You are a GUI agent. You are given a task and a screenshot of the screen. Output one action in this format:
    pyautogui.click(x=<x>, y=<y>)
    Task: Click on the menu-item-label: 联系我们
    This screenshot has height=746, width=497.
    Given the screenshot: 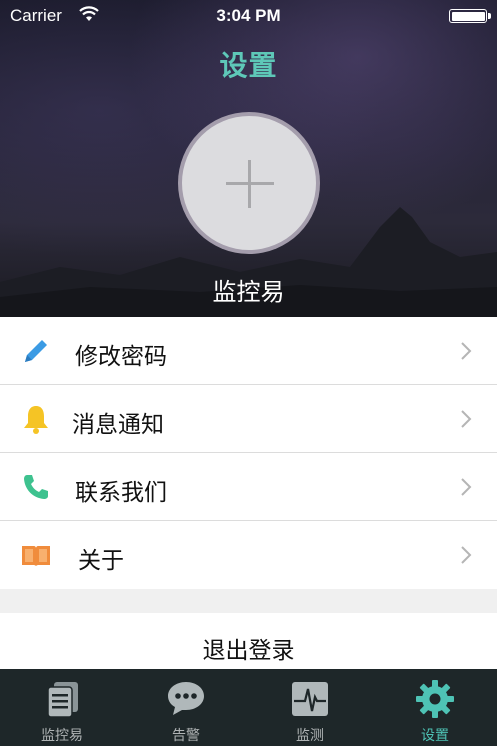 What is the action you would take?
    pyautogui.click(x=121, y=493)
    